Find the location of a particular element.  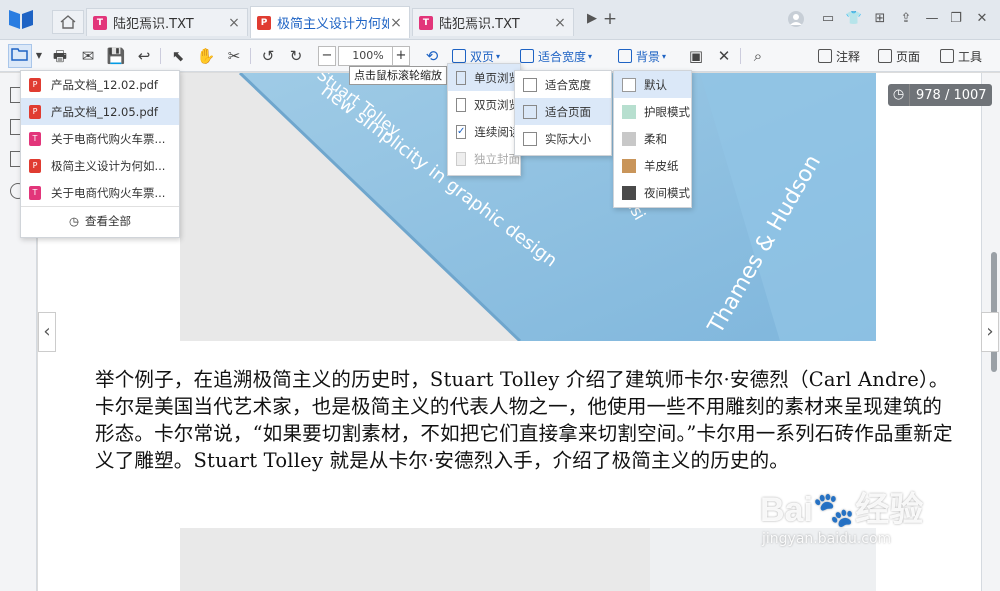

watermark-url: jingyan.baidu.com is located at coordinates (827, 539).